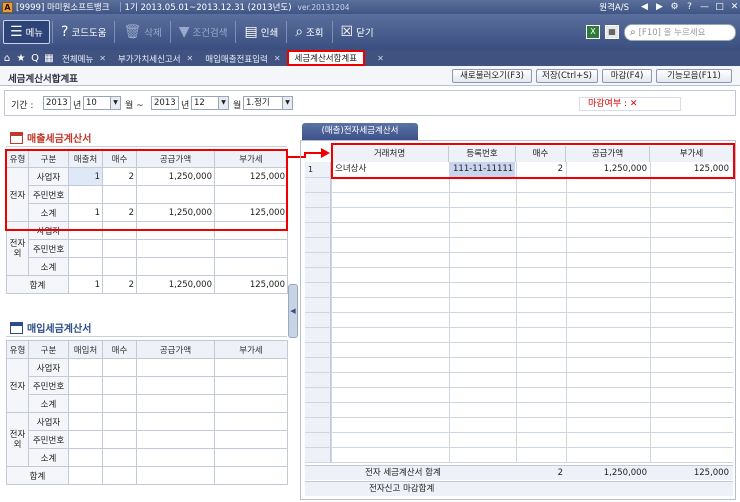  Describe the element at coordinates (210, 103) in the screenshot. I see `end-month-select: 12 ▼` at that location.